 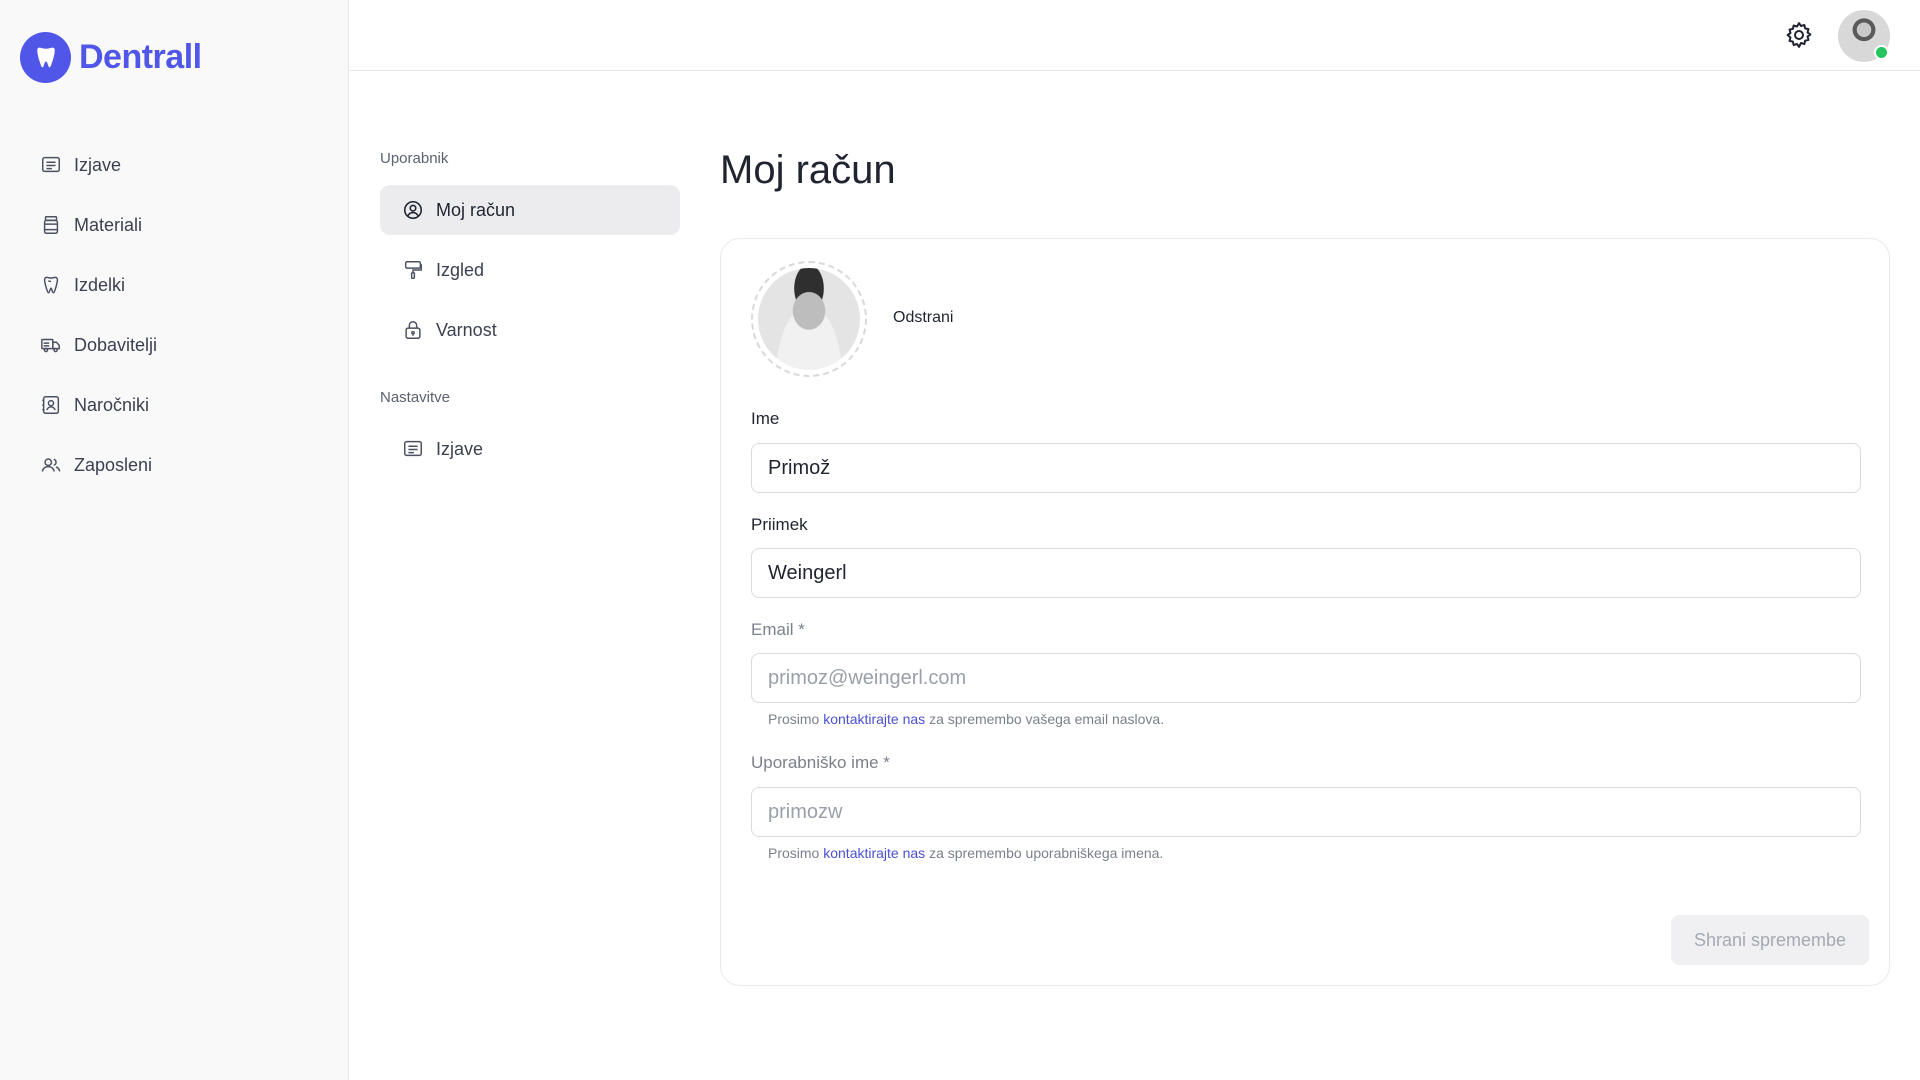 What do you see at coordinates (140, 57) in the screenshot?
I see `brand-name: Dentrall` at bounding box center [140, 57].